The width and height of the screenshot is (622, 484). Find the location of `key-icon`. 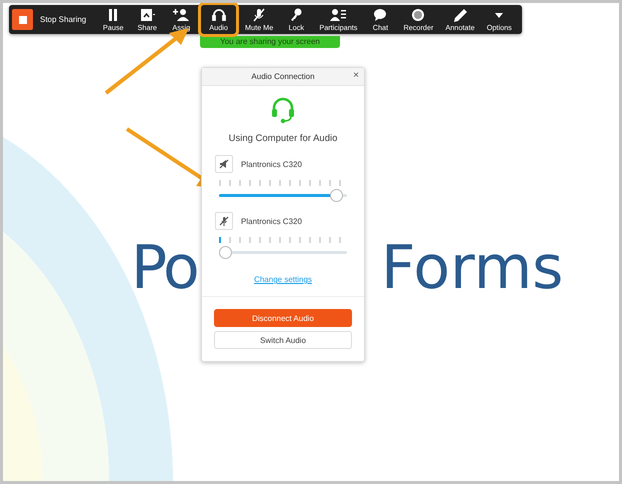

key-icon is located at coordinates (296, 15).